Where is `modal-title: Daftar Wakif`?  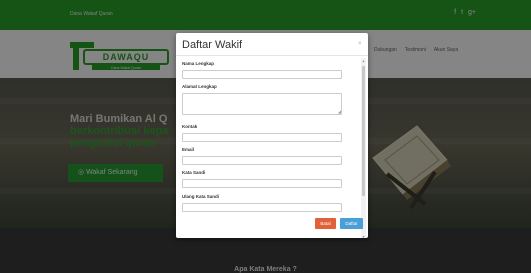 modal-title: Daftar Wakif is located at coordinates (212, 45).